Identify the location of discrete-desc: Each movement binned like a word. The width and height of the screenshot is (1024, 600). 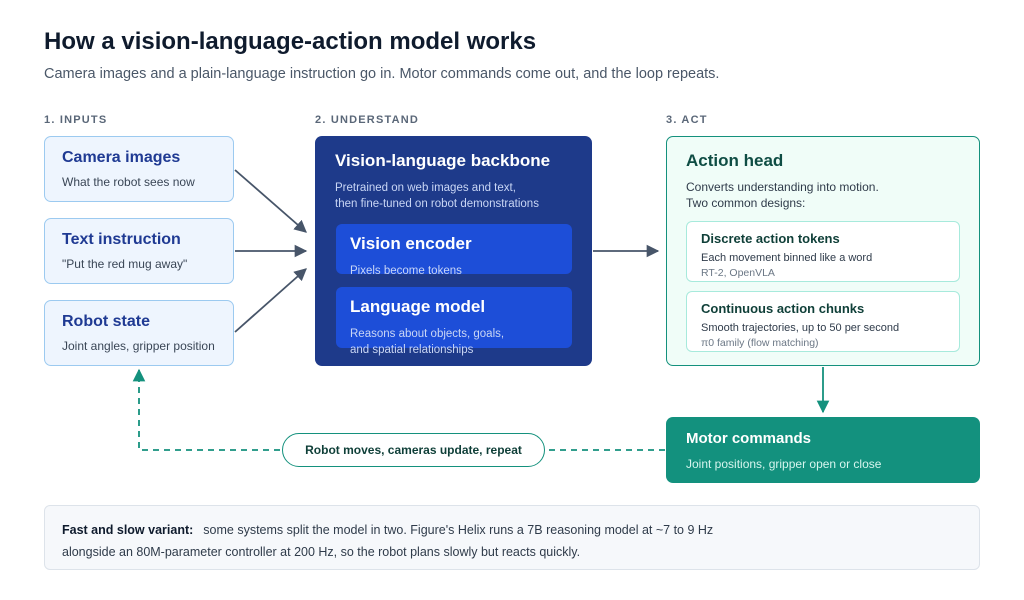
(787, 258).